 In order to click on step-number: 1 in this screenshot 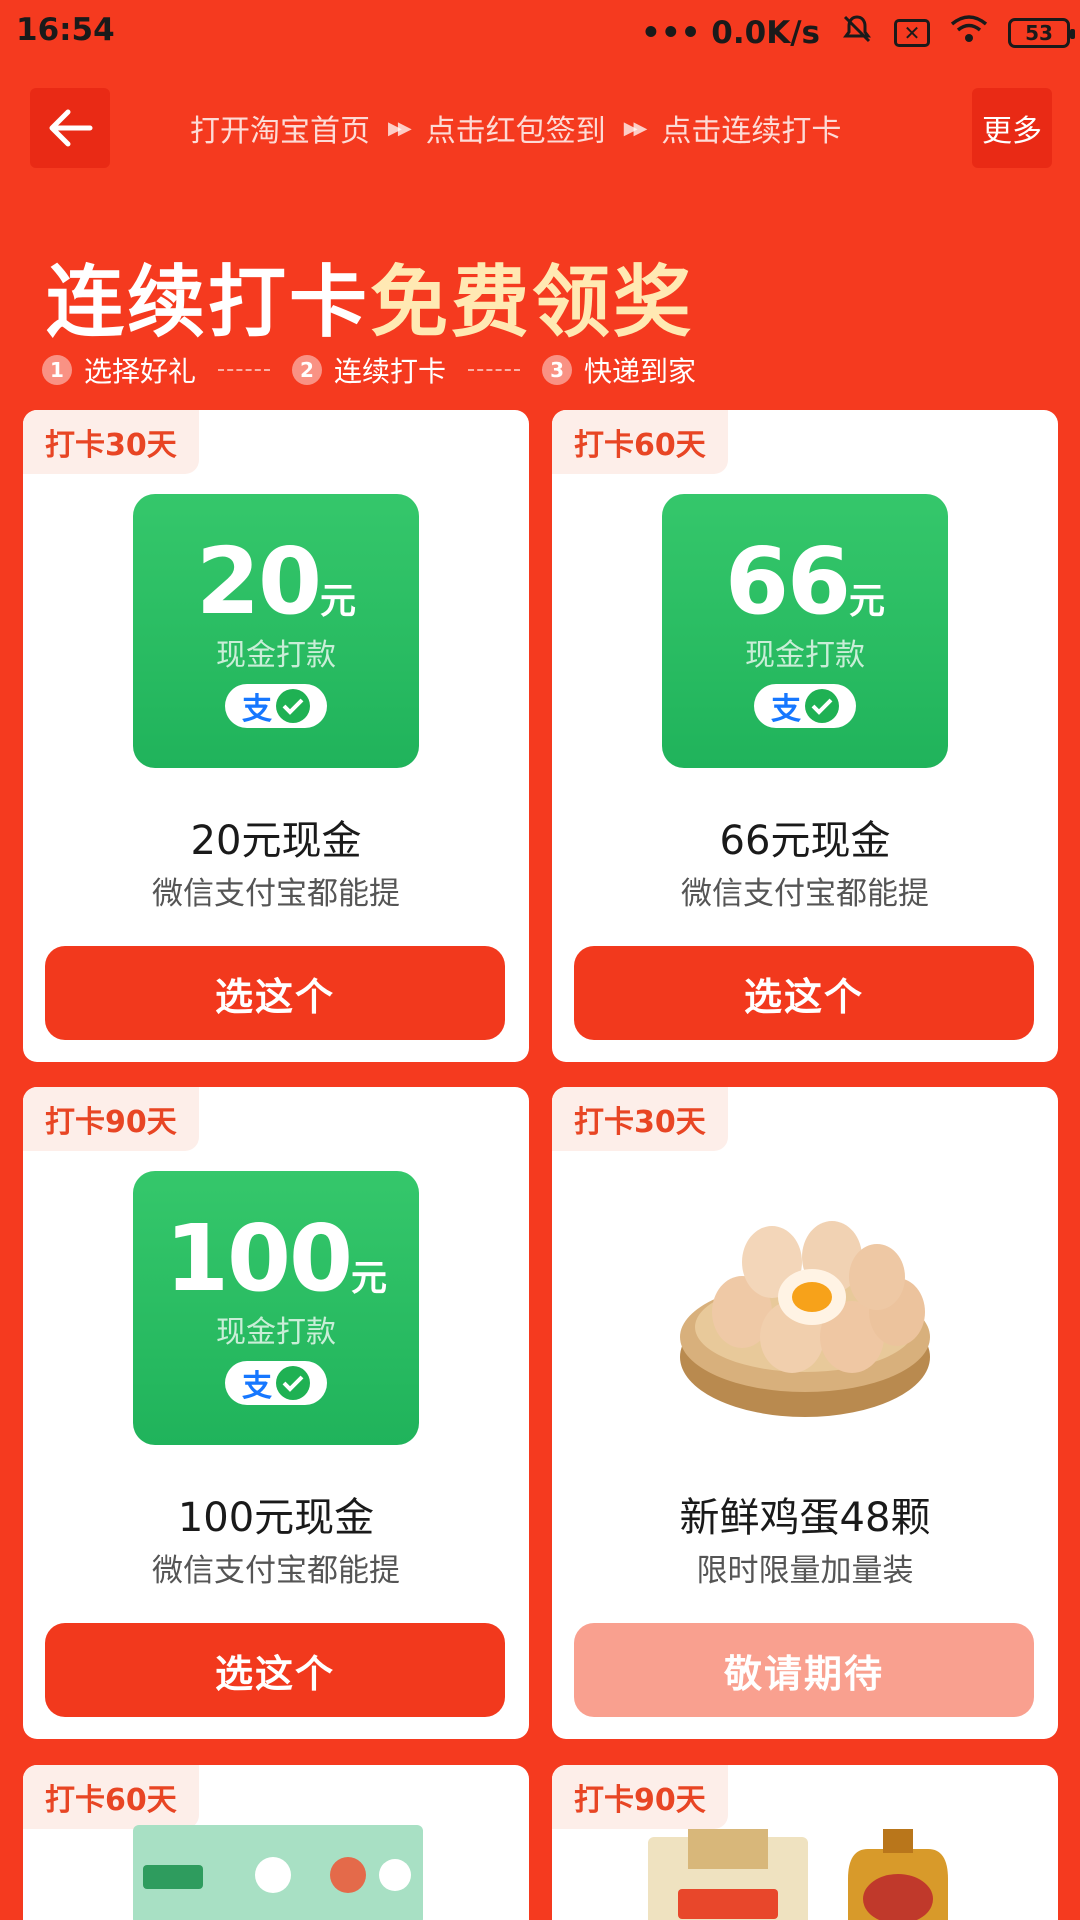, I will do `click(57, 370)`.